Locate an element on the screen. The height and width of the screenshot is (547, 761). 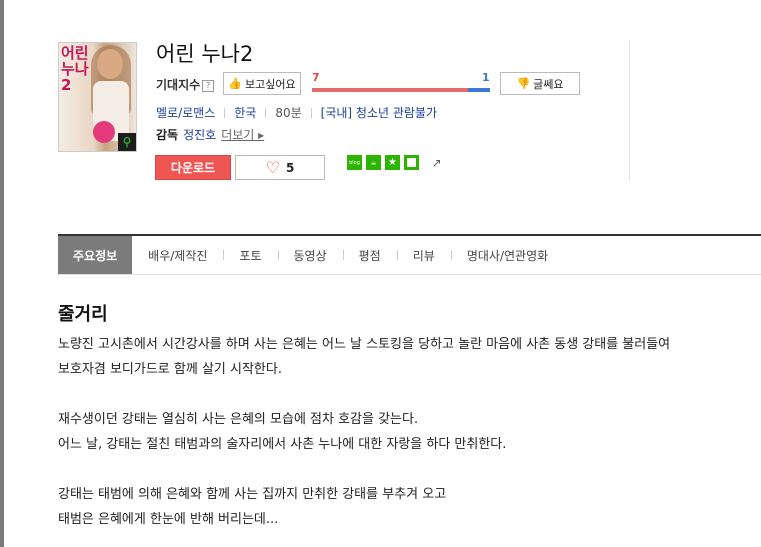
heart-icon: ♡ is located at coordinates (272, 167).